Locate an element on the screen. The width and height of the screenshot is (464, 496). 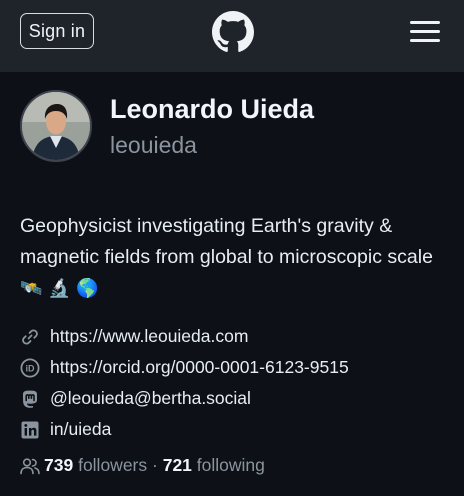
following-count: 721 is located at coordinates (177, 465).